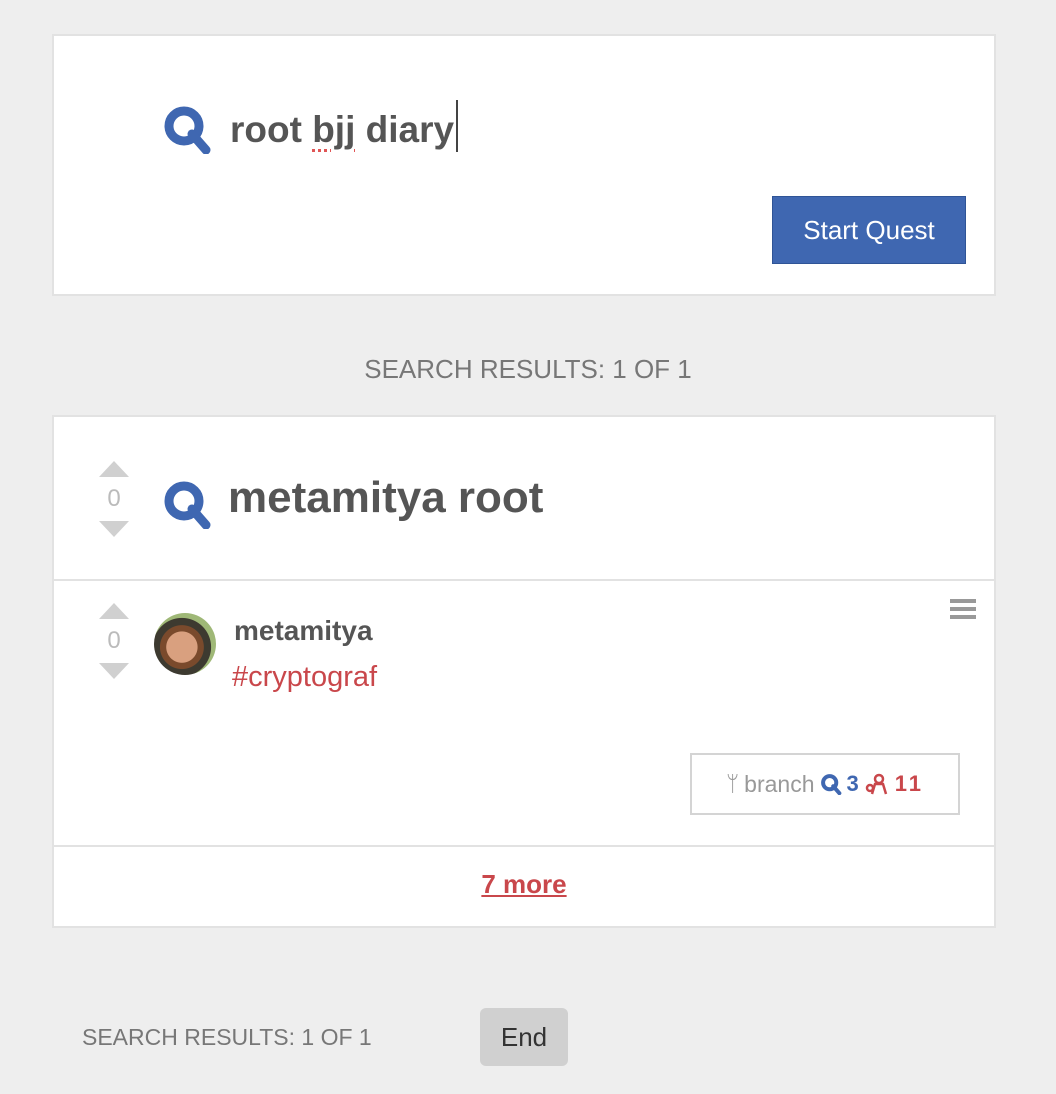 The image size is (1056, 1094). I want to click on start-quest-button: Start Quest, so click(869, 230).